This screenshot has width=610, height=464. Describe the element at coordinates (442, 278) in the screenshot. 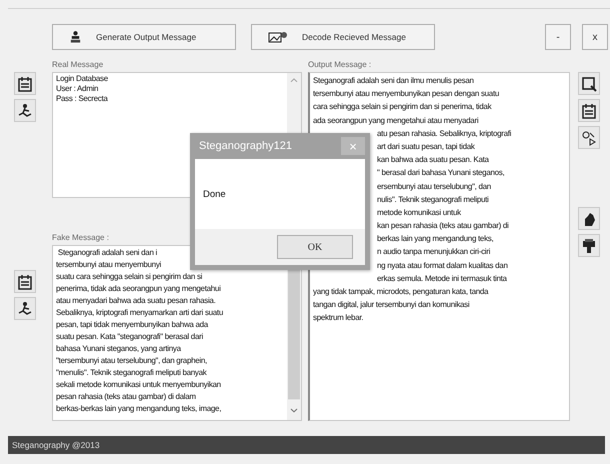

I see `text-line: erkas semula. Metode ini termasuk tinta` at that location.